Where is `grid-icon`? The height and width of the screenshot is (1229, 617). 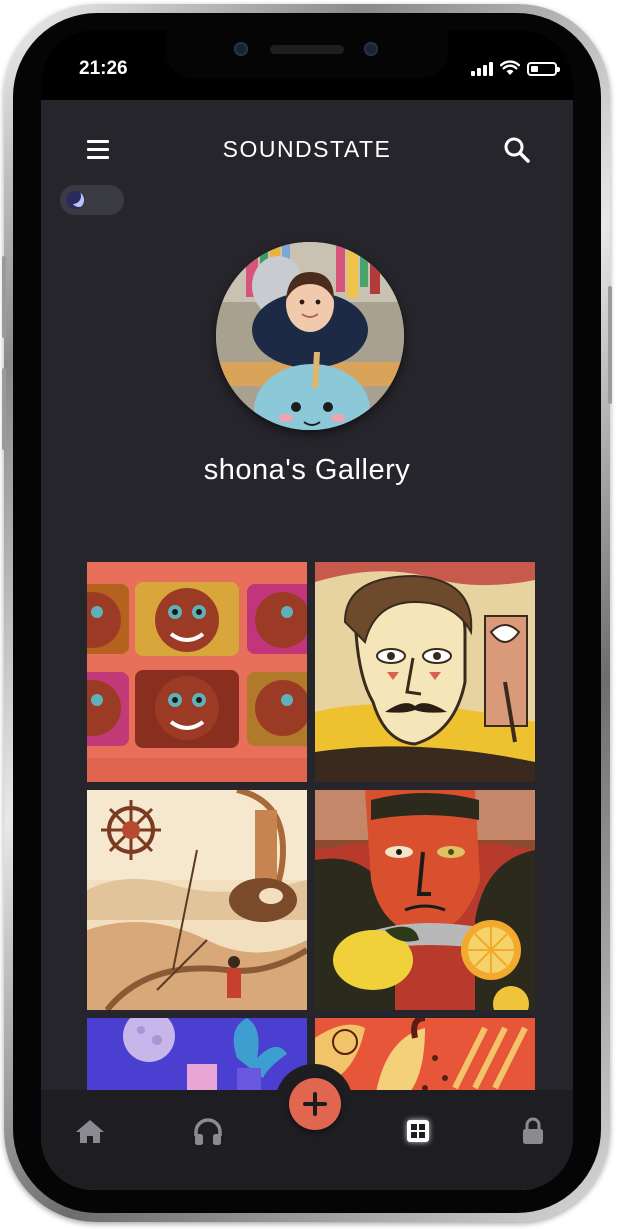
grid-icon is located at coordinates (418, 1131).